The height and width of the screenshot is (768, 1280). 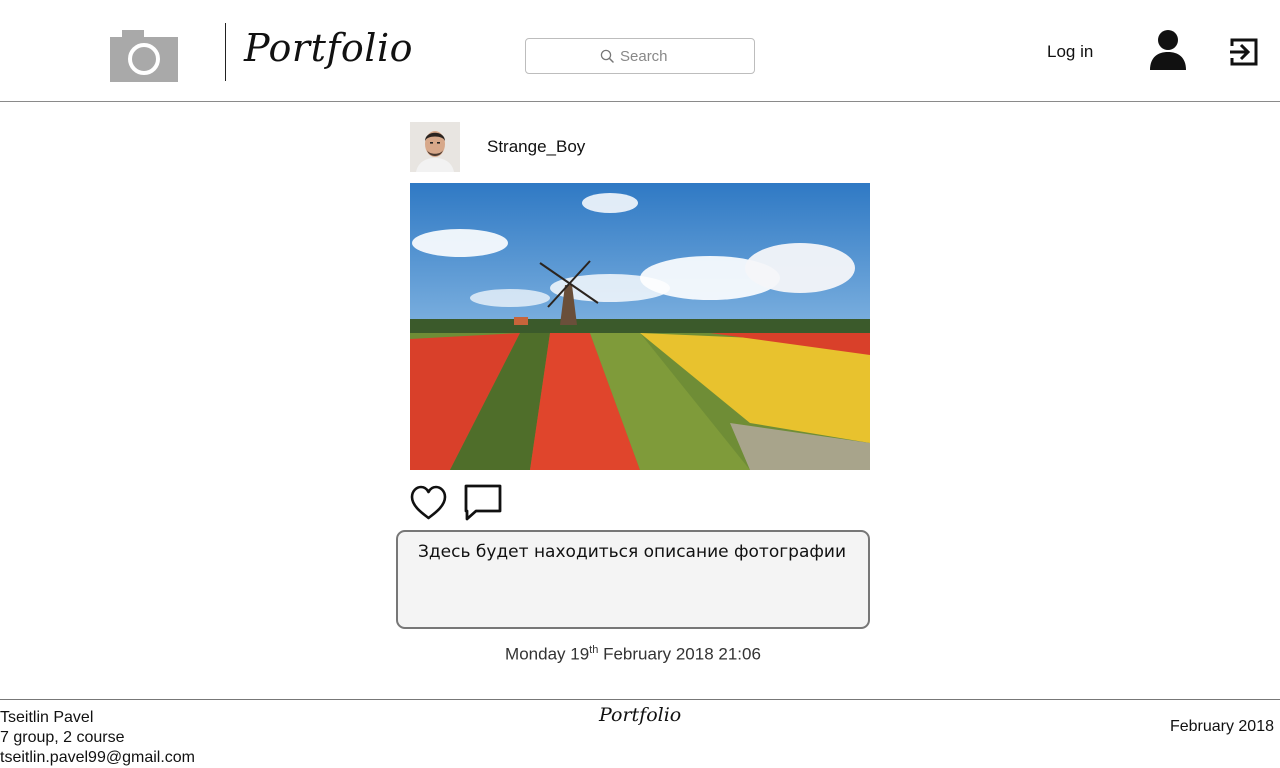 What do you see at coordinates (456, 503) in the screenshot?
I see `post-actions` at bounding box center [456, 503].